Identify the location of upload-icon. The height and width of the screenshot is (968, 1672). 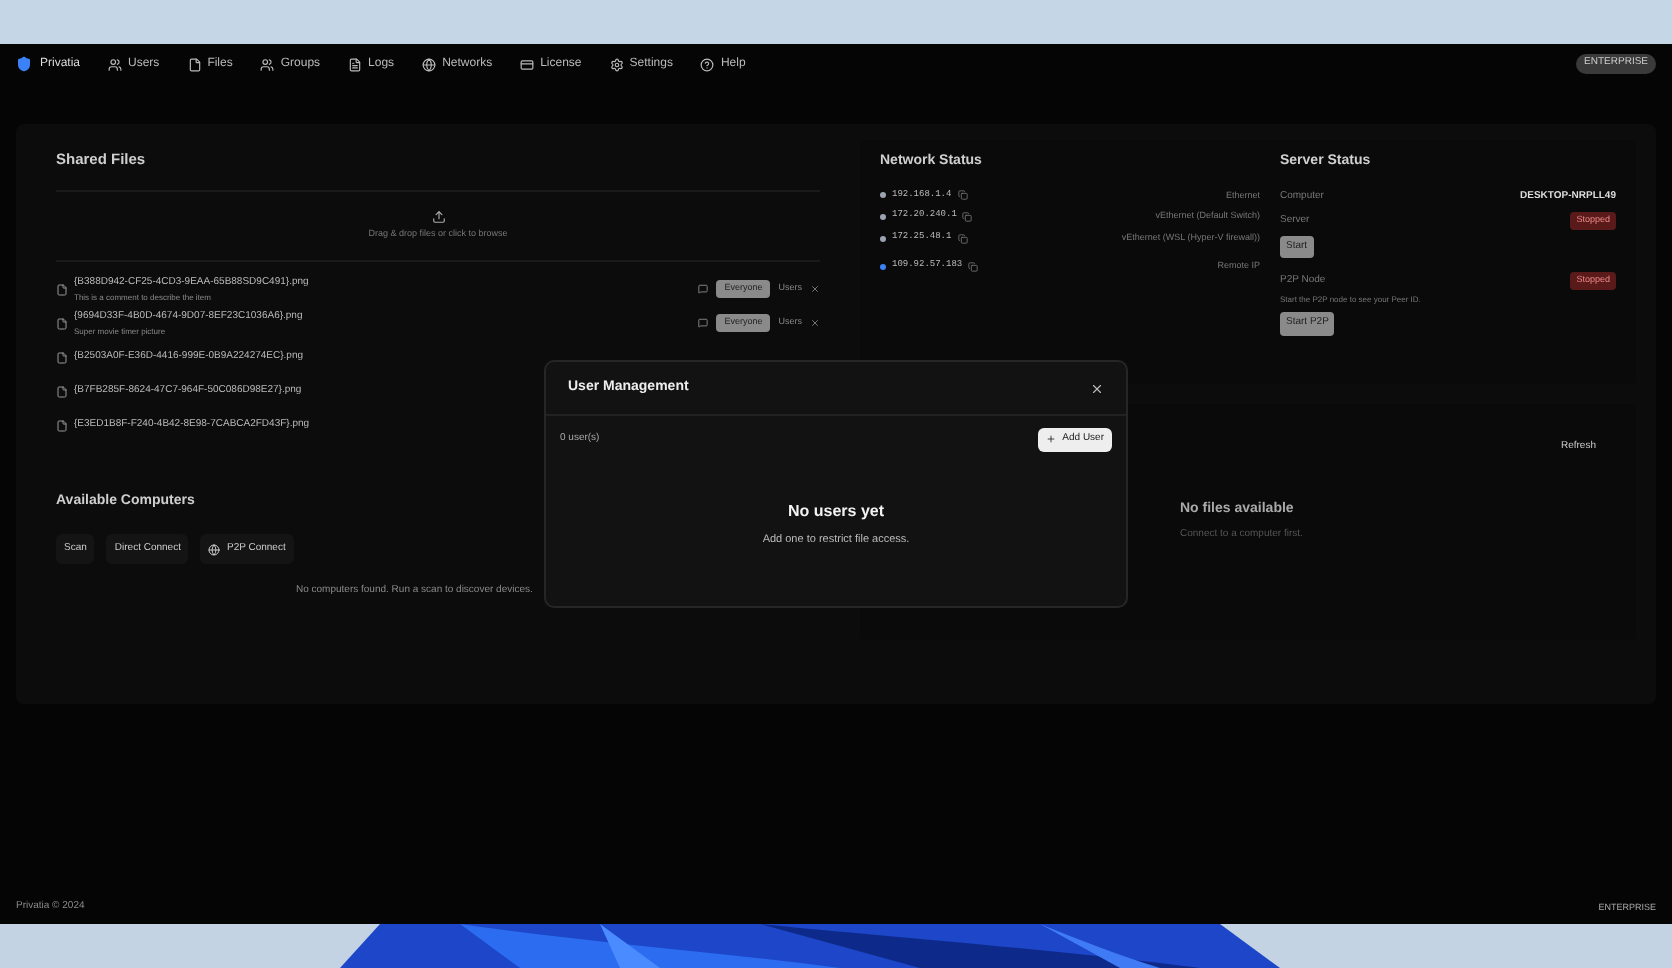
(438, 217).